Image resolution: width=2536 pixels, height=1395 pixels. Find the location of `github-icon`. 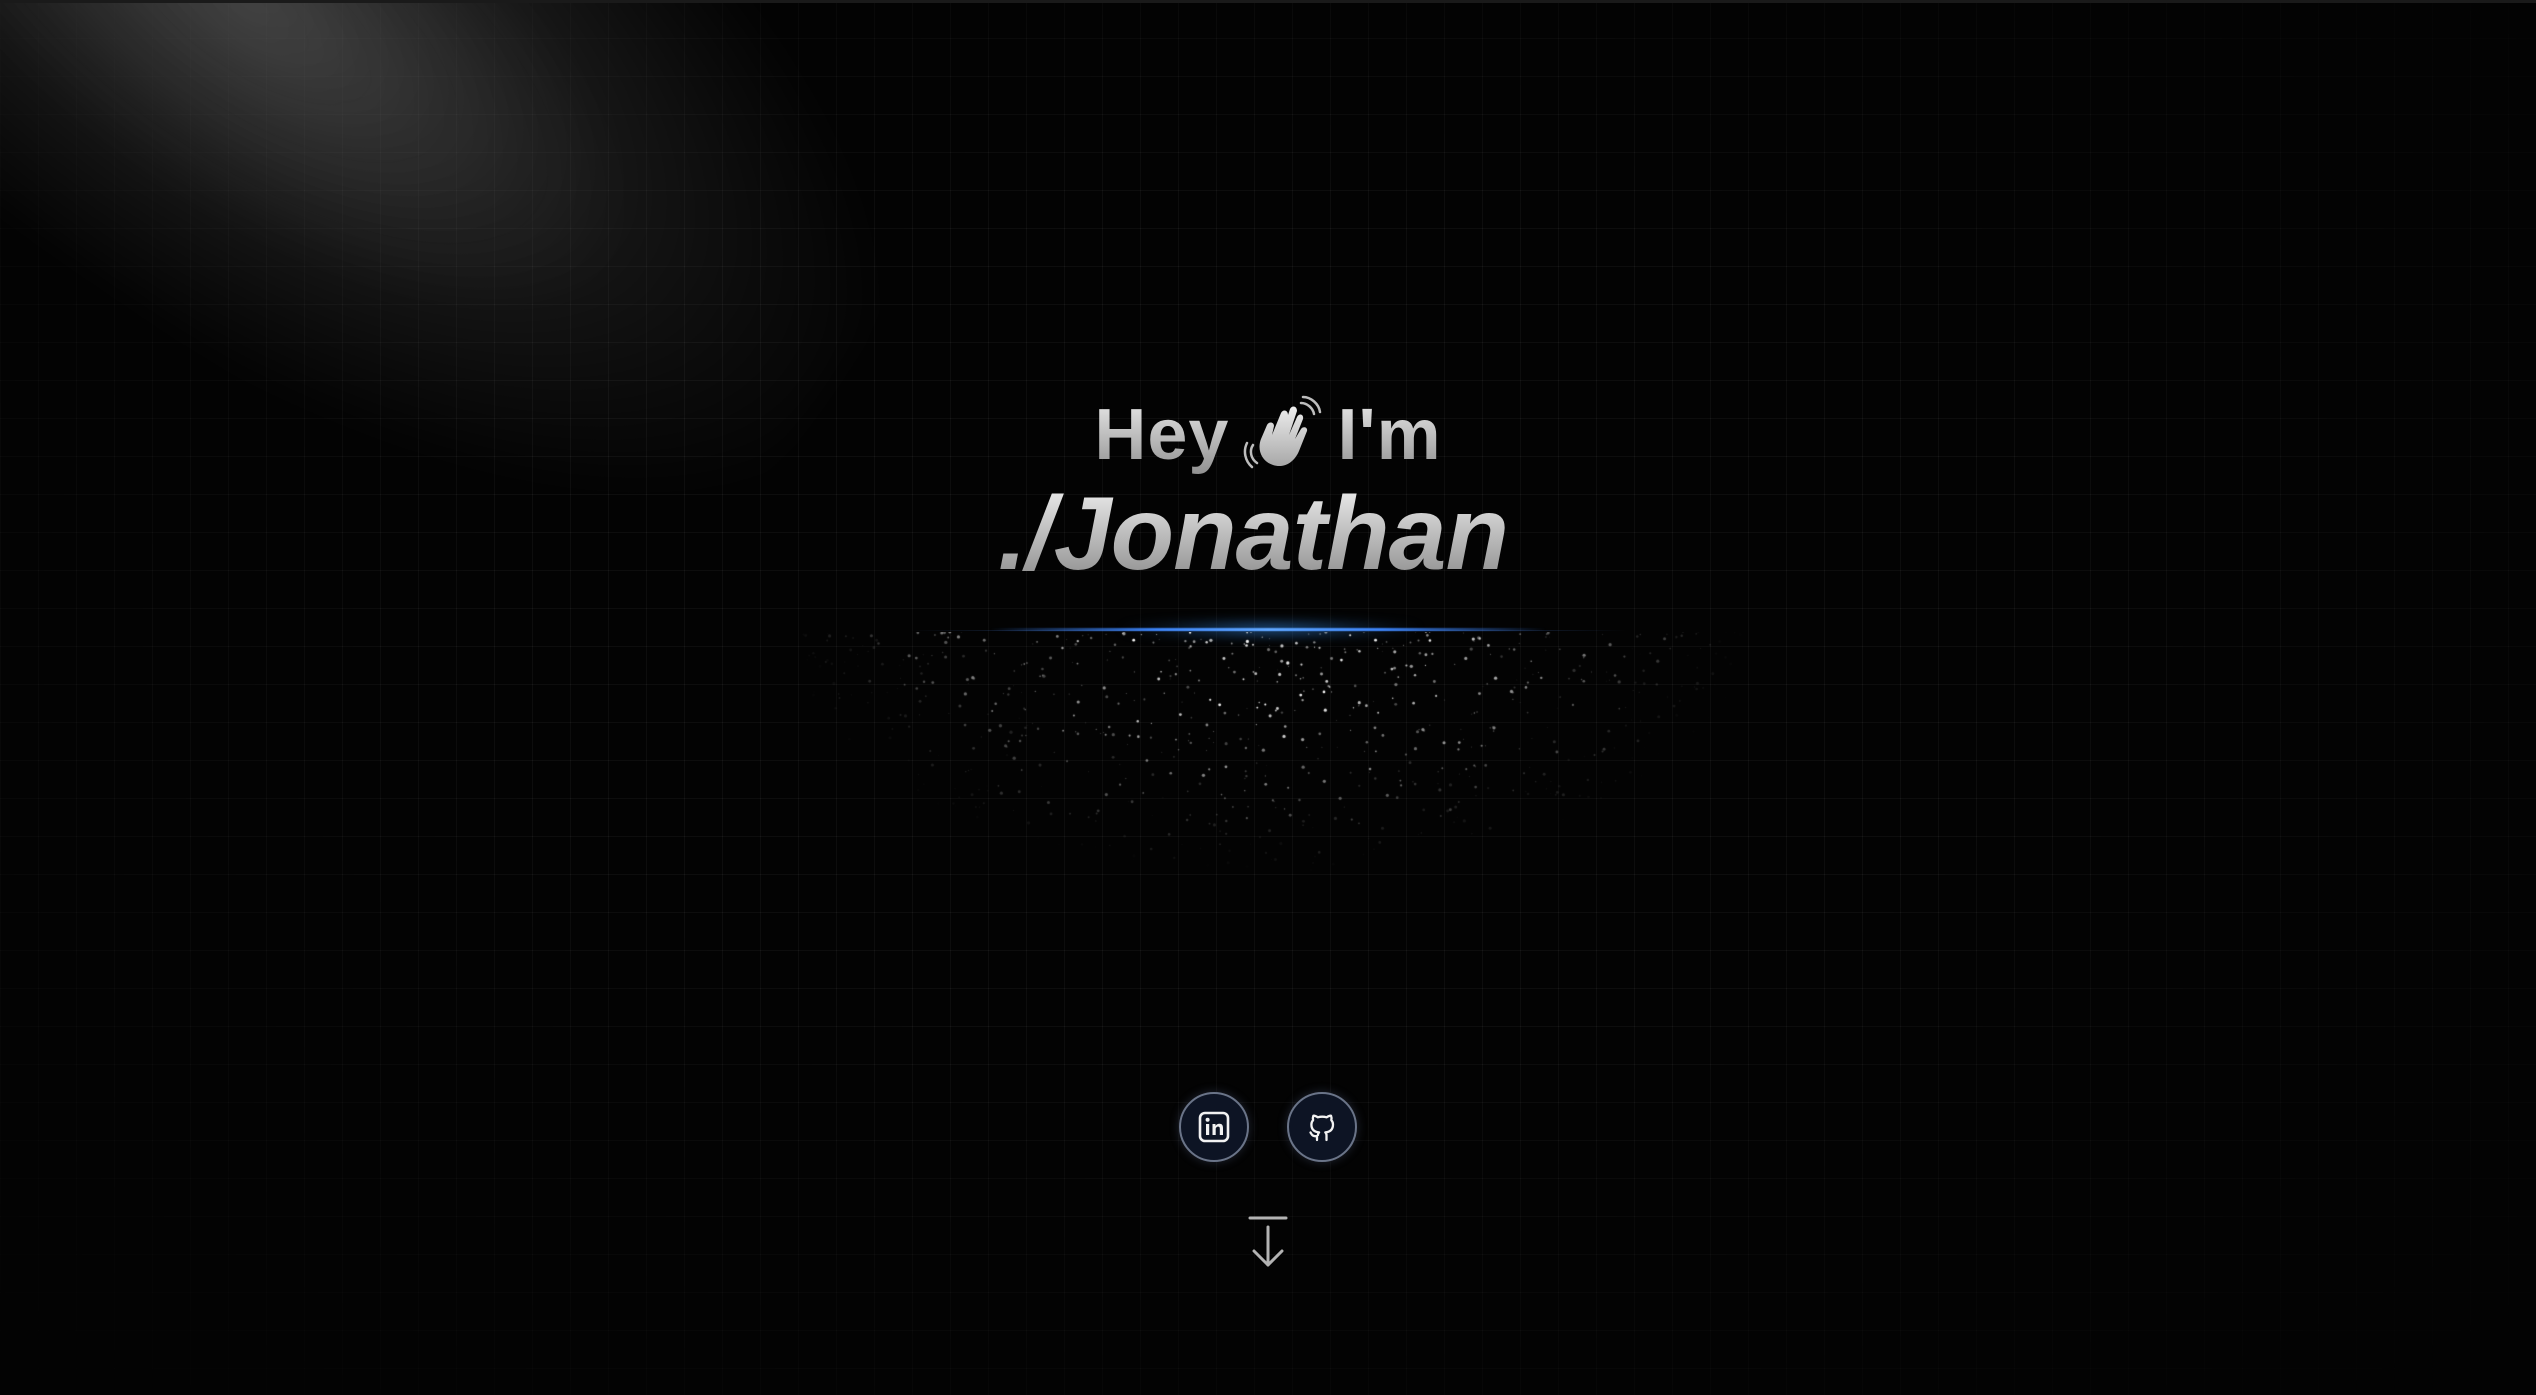

github-icon is located at coordinates (1322, 1128).